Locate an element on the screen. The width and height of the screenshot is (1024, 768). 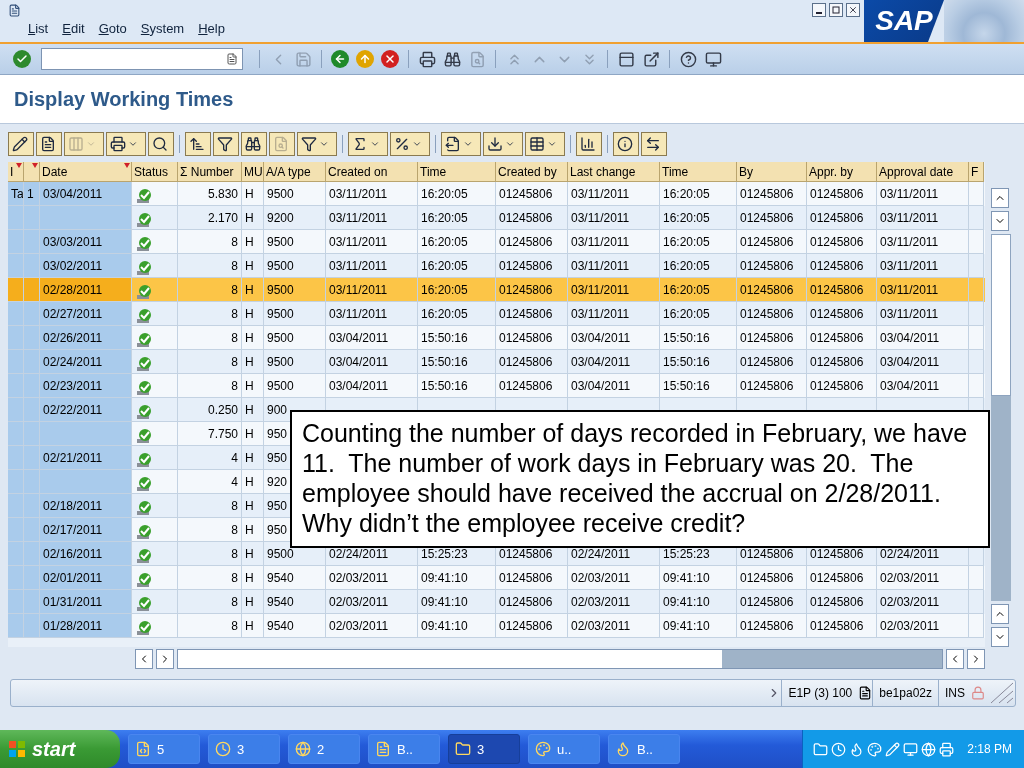
column-header: Last change is located at coordinates (614, 172).